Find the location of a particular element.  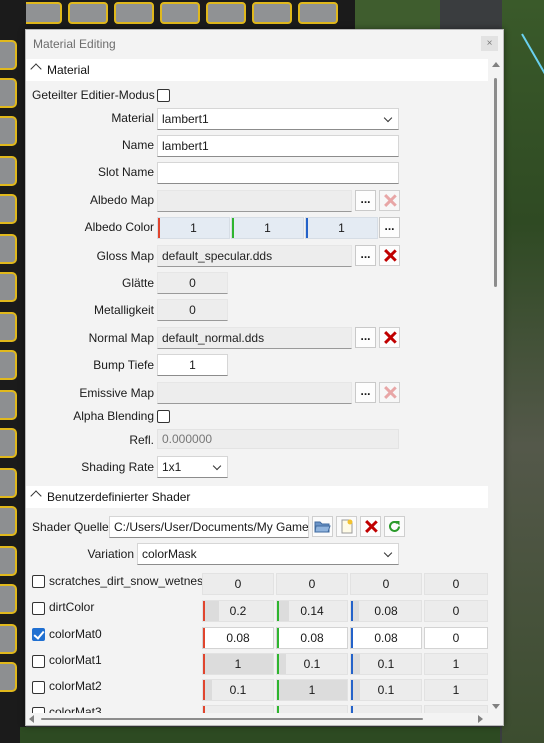

param-checkbox-scratches is located at coordinates (38, 581).